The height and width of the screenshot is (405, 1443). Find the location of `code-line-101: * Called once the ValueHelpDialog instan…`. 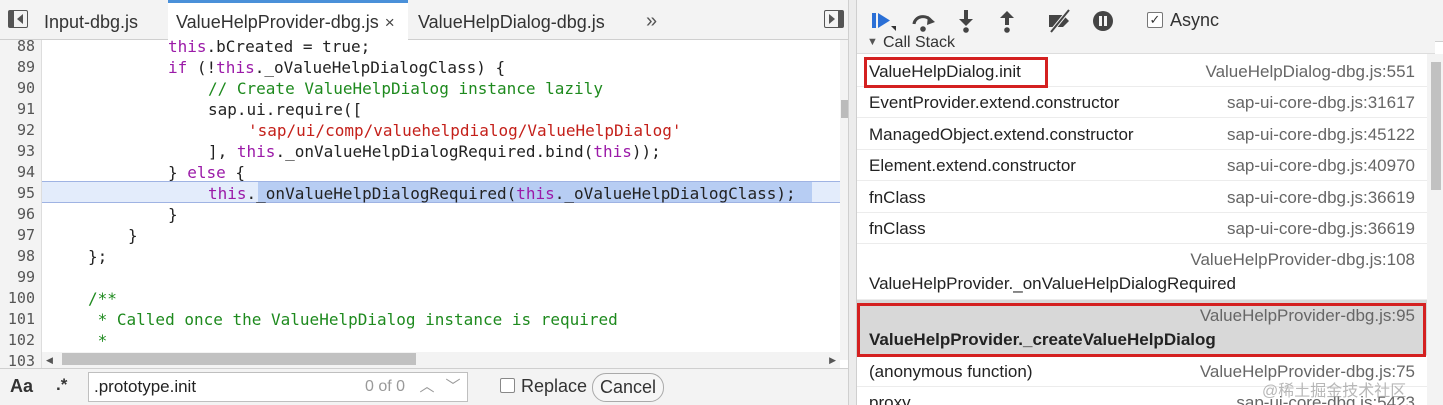

code-line-101: * Called once the ValueHelpDialog instan… is located at coordinates (353, 319).